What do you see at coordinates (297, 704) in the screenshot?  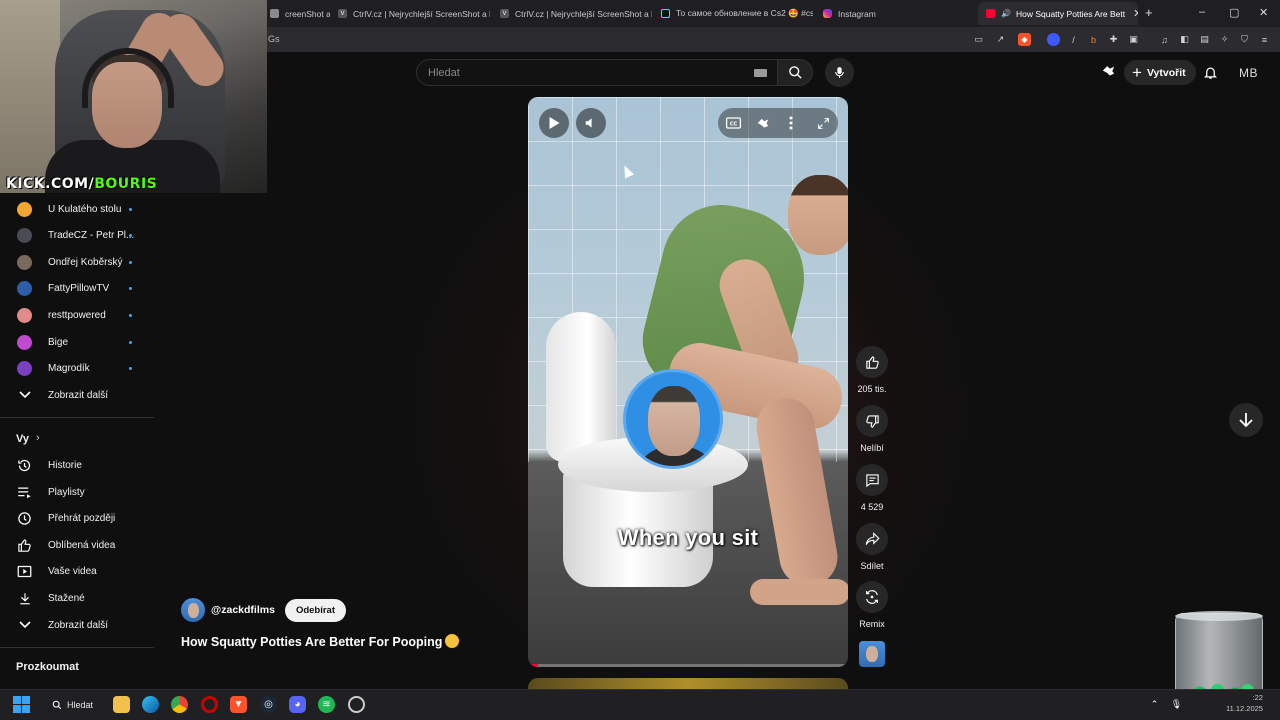 I see `discord-icon: ◕` at bounding box center [297, 704].